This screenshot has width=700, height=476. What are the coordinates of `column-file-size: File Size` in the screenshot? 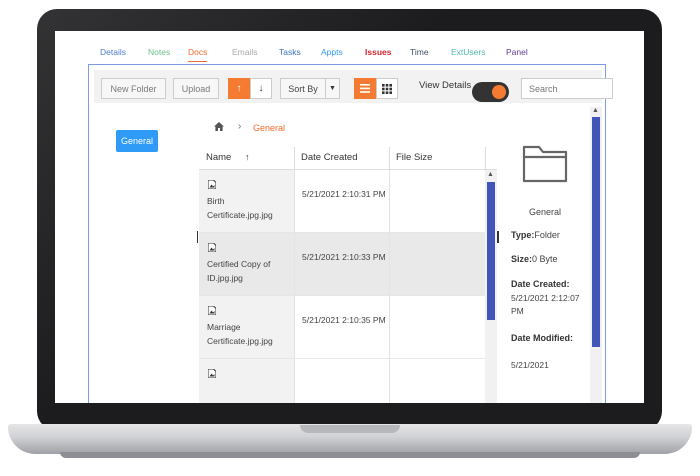 It's located at (414, 157).